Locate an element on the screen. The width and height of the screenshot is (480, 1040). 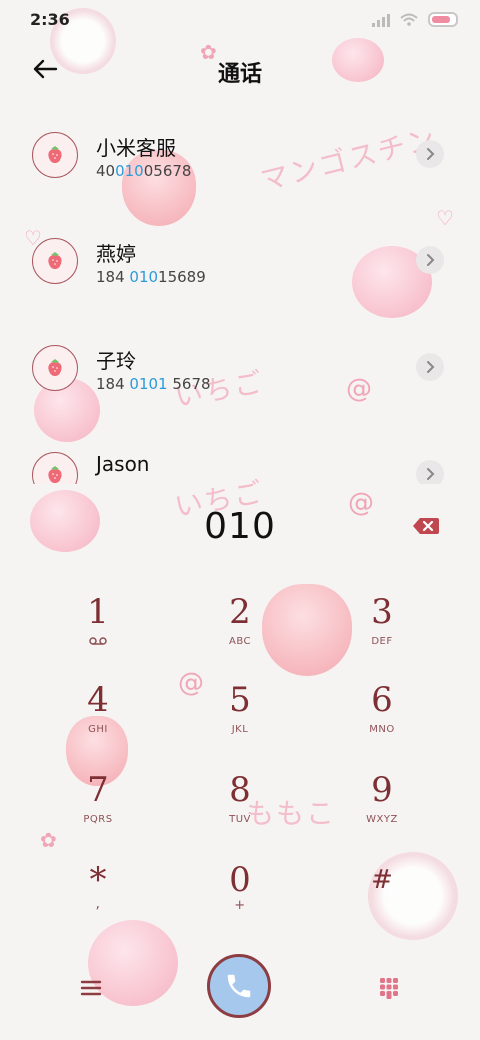
menu-button is located at coordinates (91, 988).